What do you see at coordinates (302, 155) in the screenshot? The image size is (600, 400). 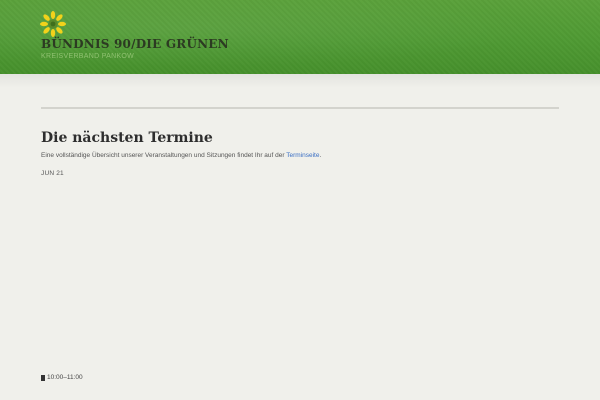 I see `terminseite-link: Terminseite` at bounding box center [302, 155].